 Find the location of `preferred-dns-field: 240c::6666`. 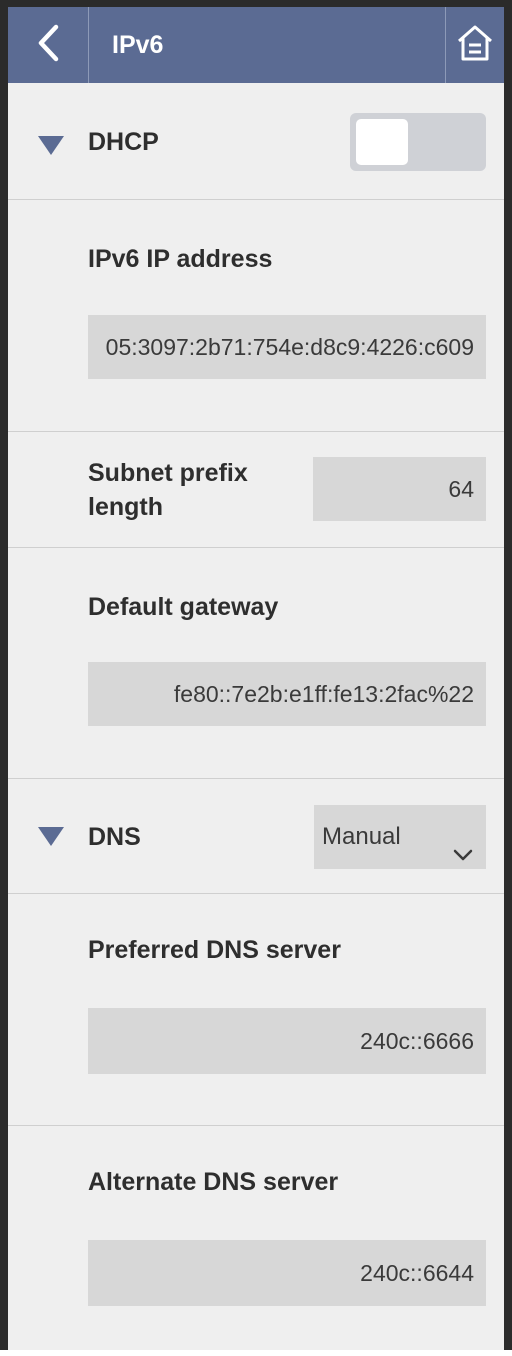

preferred-dns-field: 240c::6666 is located at coordinates (287, 1041).